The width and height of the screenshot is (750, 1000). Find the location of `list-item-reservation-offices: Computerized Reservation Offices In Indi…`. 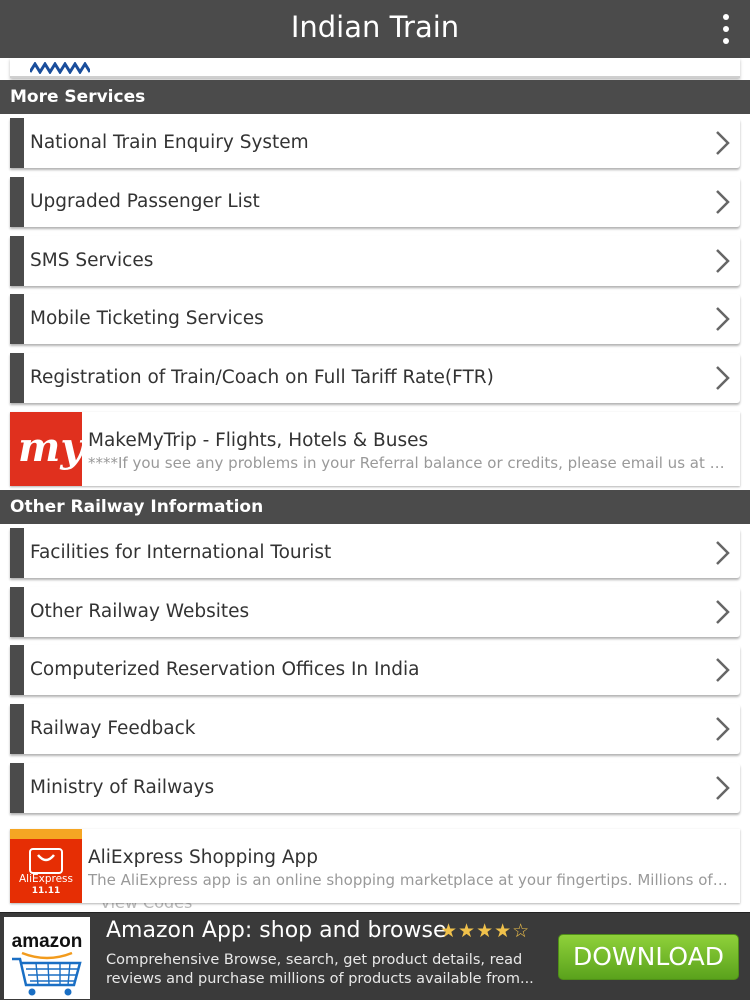

list-item-reservation-offices: Computerized Reservation Offices In Indi… is located at coordinates (375, 670).